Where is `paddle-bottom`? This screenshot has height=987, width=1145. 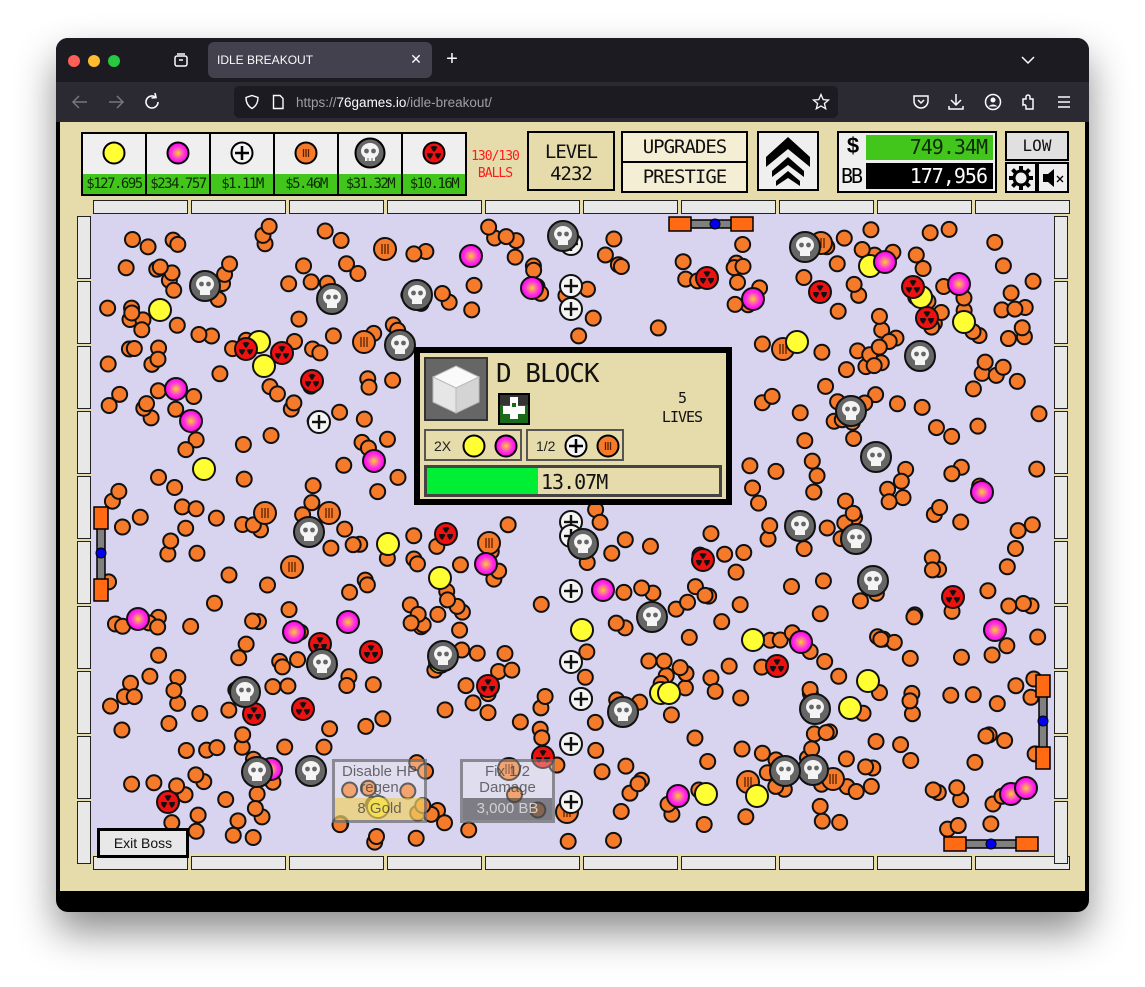 paddle-bottom is located at coordinates (991, 844).